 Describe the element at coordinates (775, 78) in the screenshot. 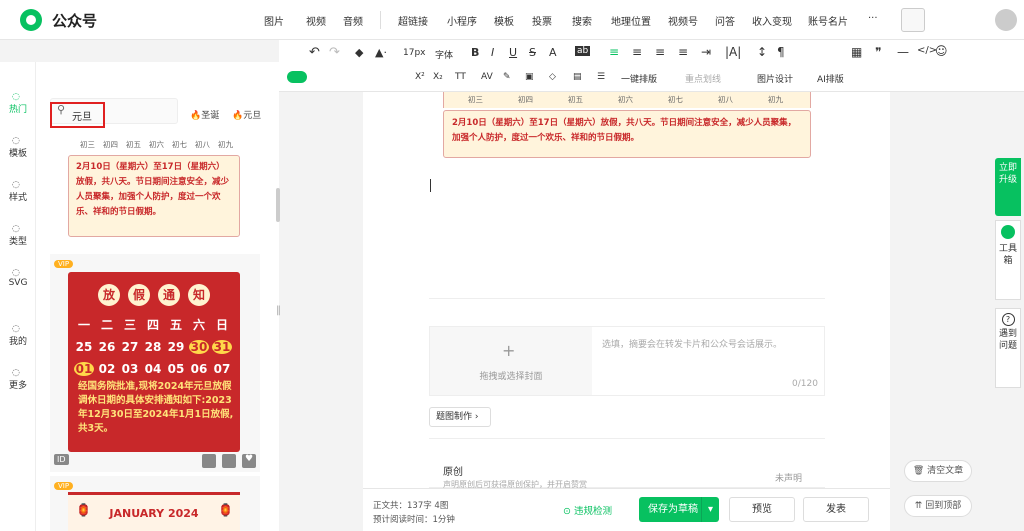

I see `image-design-button: 图片设计` at that location.